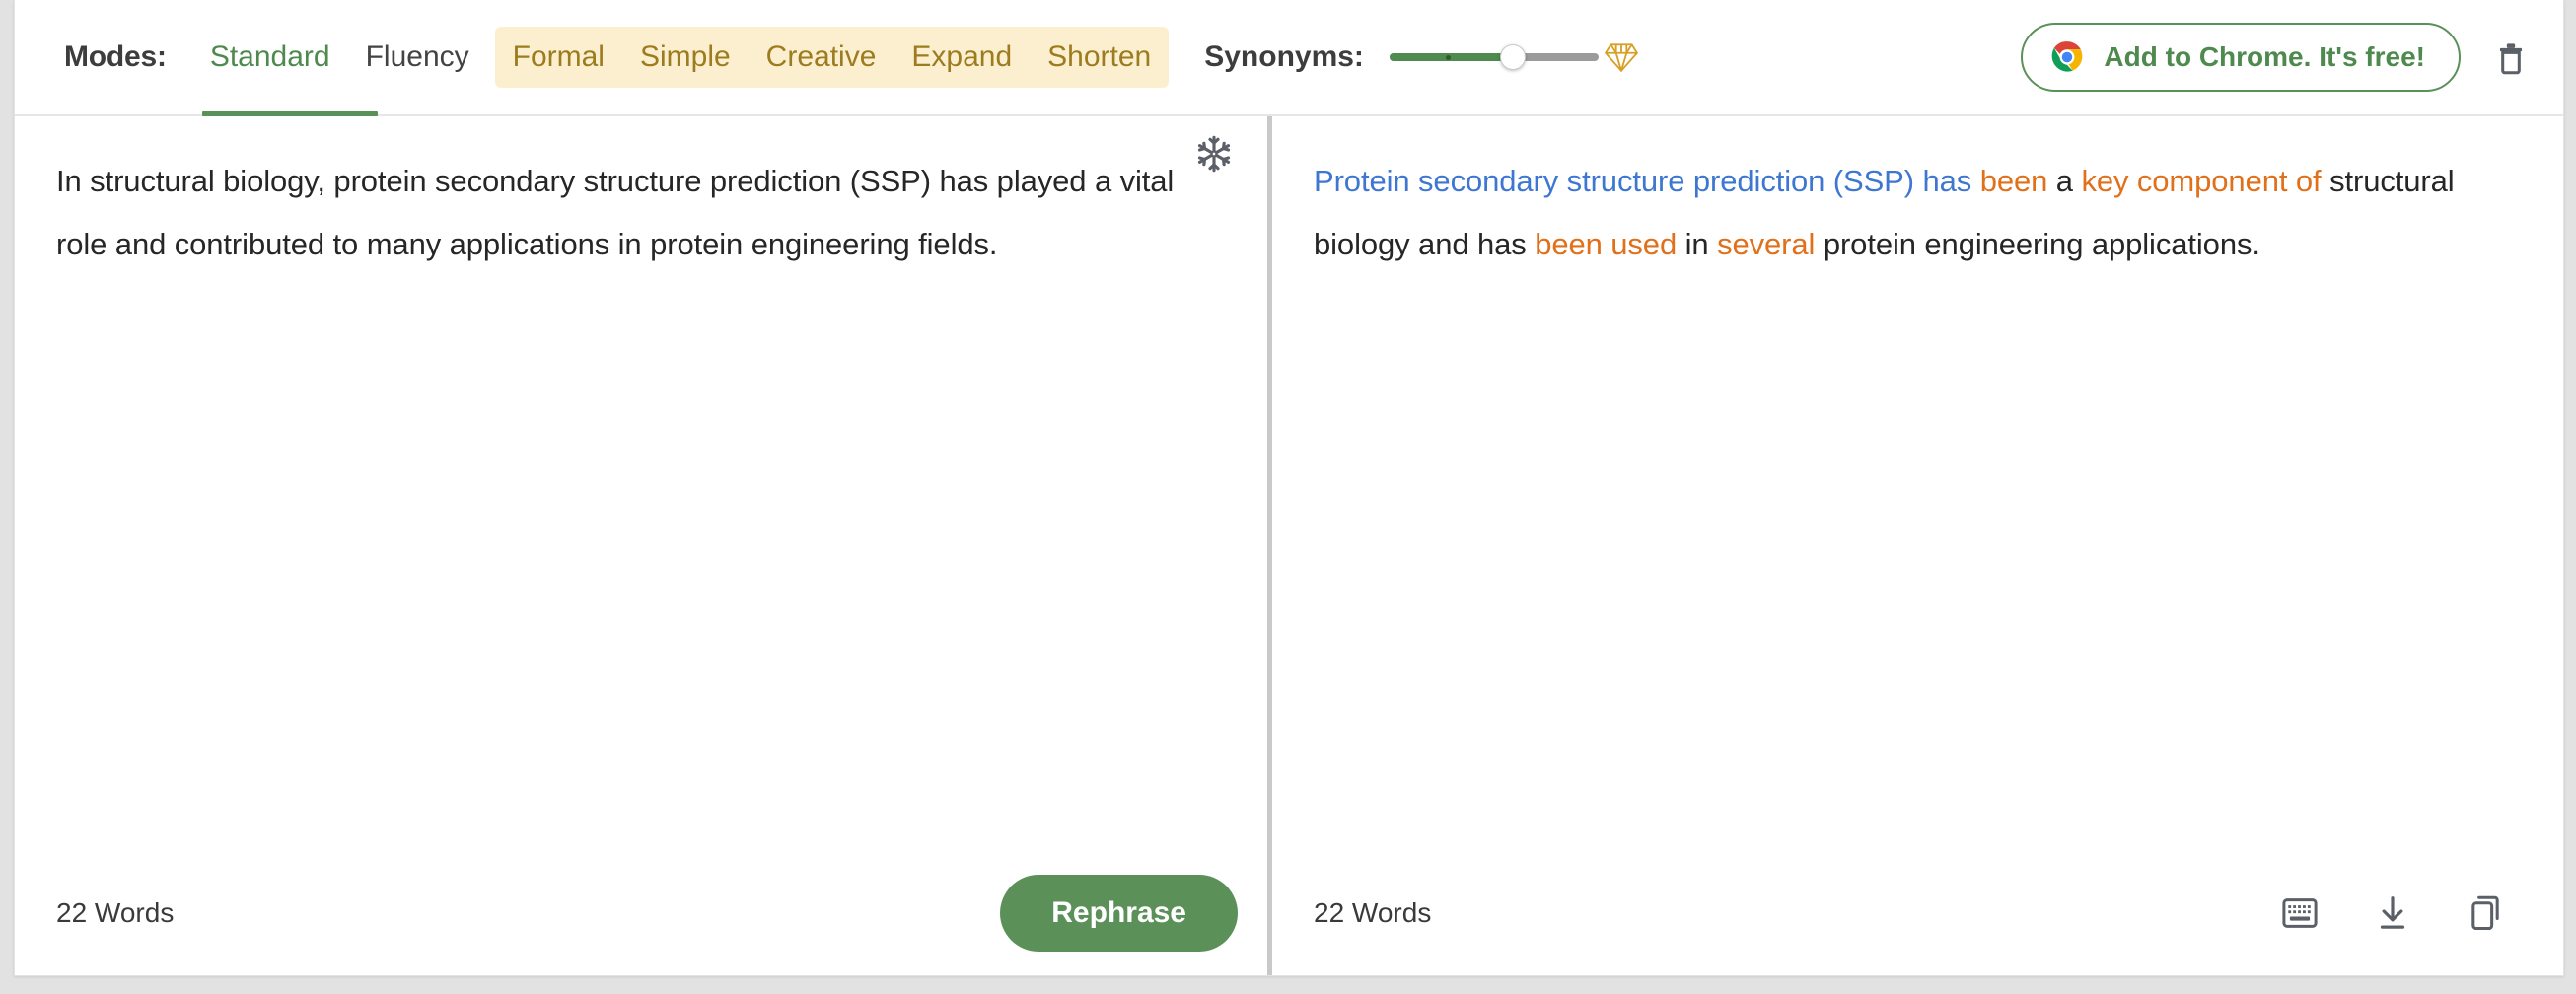 The image size is (2576, 994). What do you see at coordinates (270, 57) in the screenshot?
I see `mode-tab-standard: Standard` at bounding box center [270, 57].